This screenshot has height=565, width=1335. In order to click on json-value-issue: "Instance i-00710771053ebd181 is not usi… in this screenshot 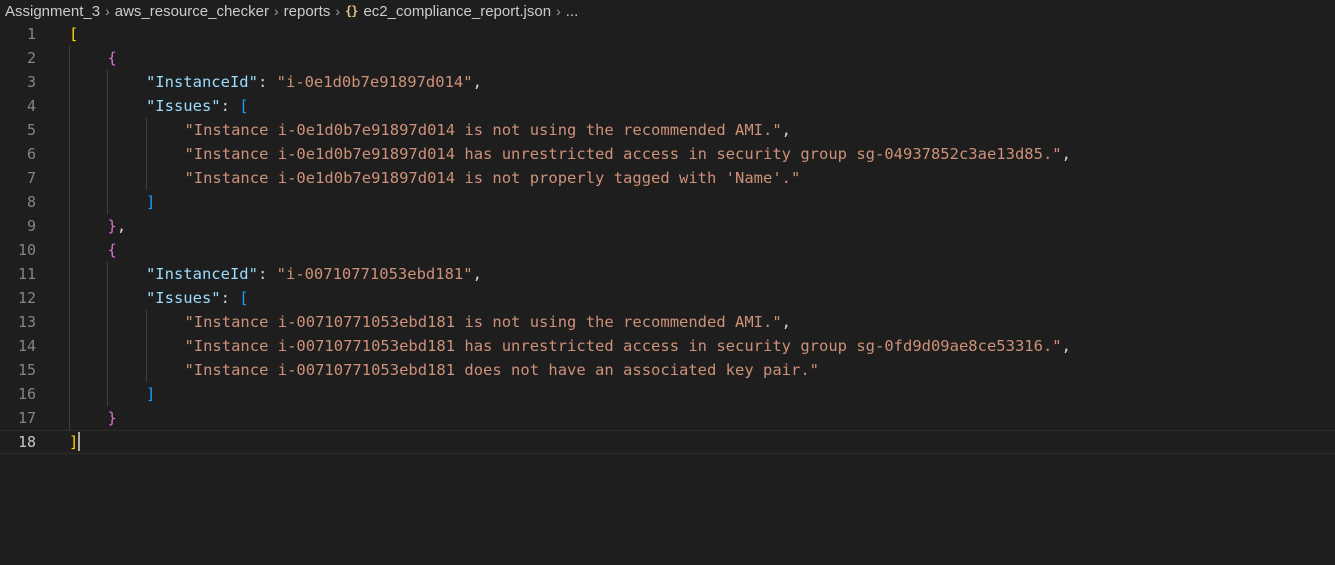, I will do `click(483, 322)`.